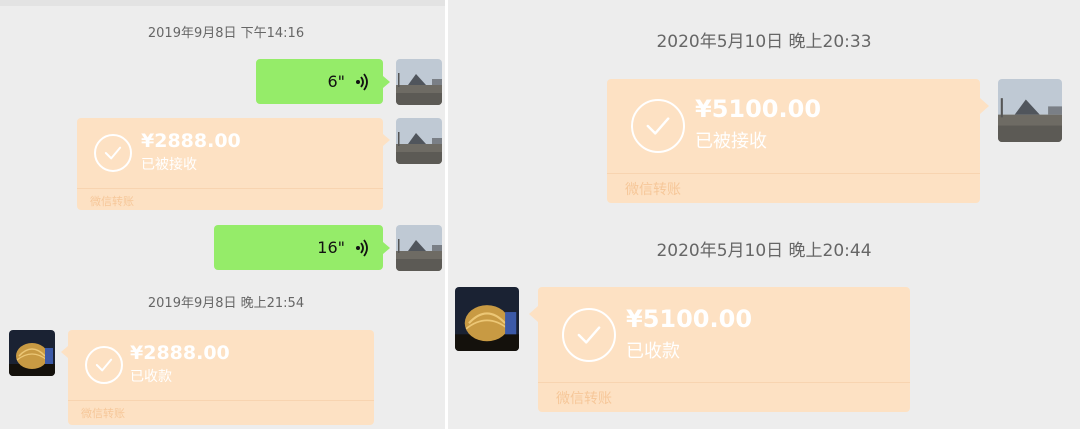  Describe the element at coordinates (230, 164) in the screenshot. I see `transfer-card: ¥2888.00 已被接收 微信转账` at that location.